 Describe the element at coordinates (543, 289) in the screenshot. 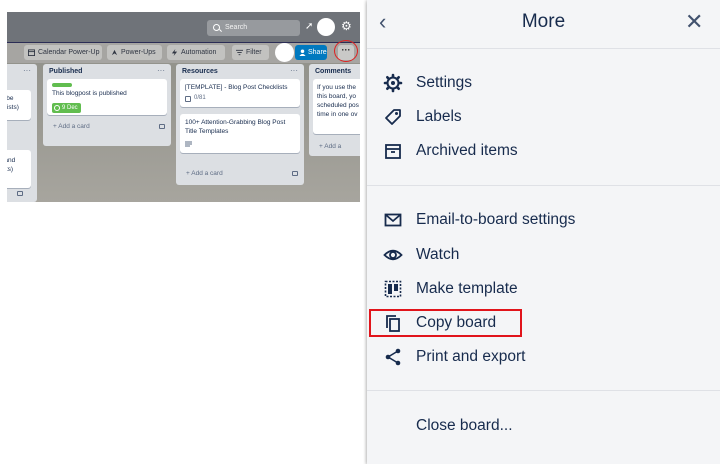

I see `menu-item-make-template: Make template` at that location.